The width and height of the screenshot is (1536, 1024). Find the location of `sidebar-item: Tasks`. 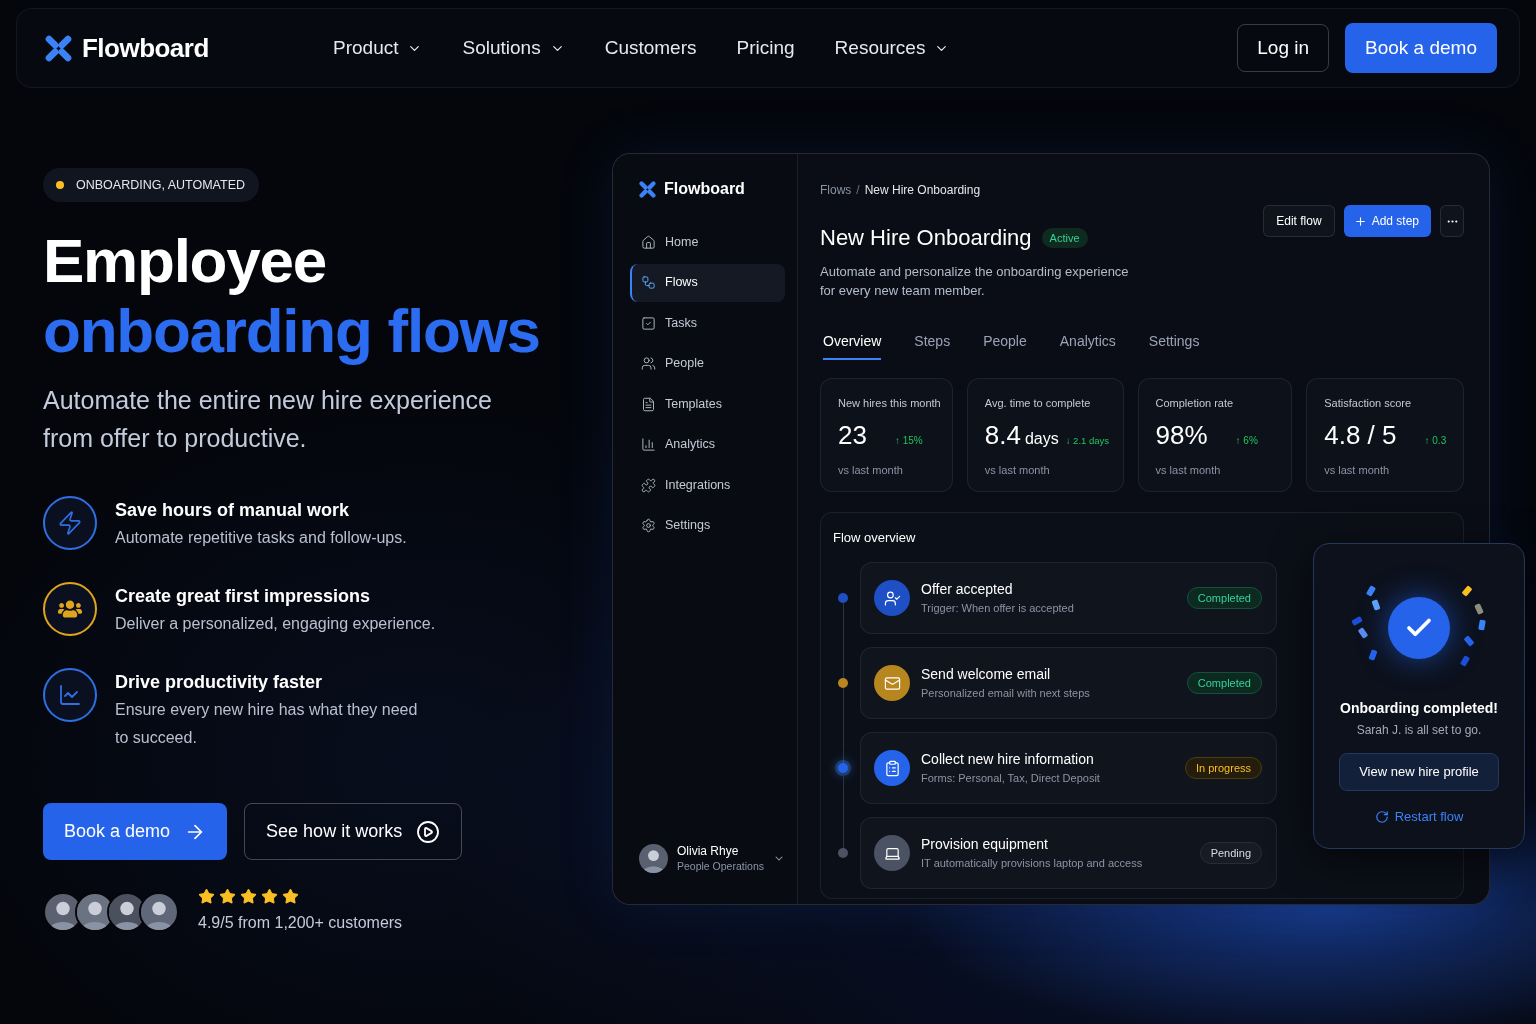

sidebar-item: Tasks is located at coordinates (707, 323).